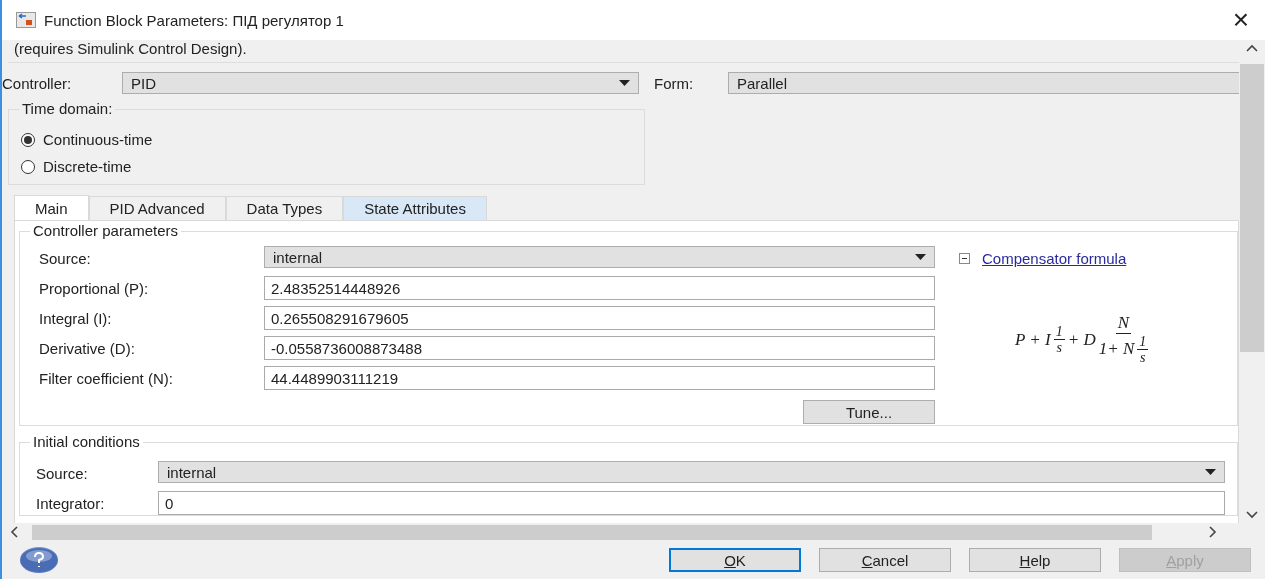  What do you see at coordinates (26, 20) in the screenshot?
I see `window-icon` at bounding box center [26, 20].